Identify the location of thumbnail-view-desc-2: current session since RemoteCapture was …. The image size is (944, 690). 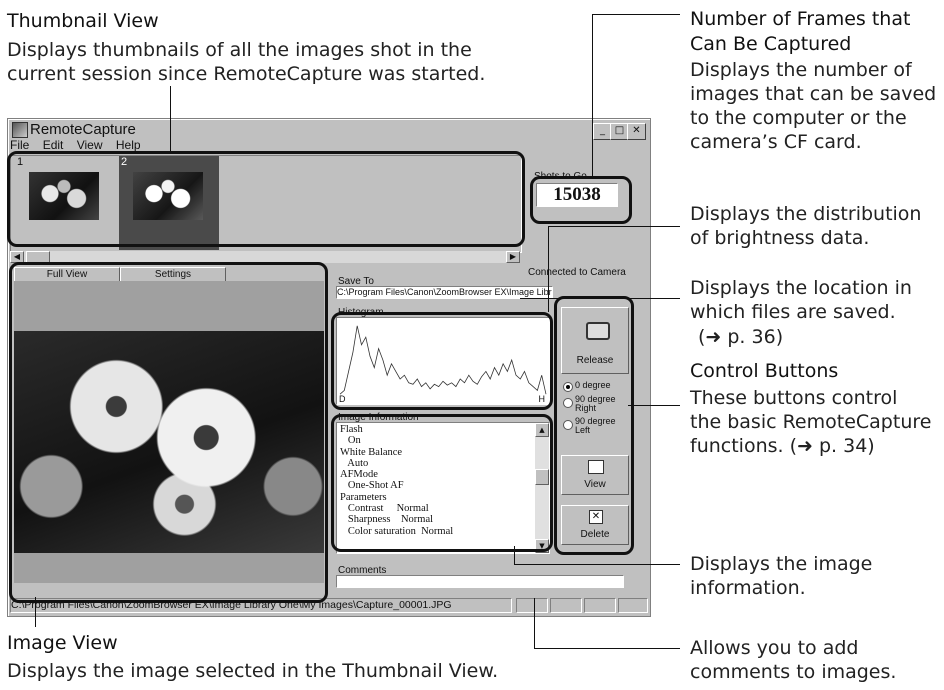
(246, 74).